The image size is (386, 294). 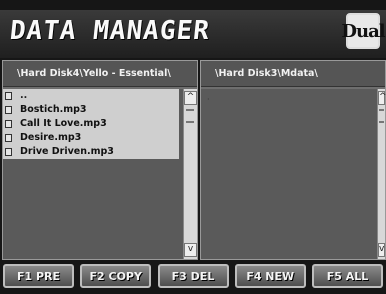 What do you see at coordinates (91, 110) in the screenshot?
I see `list-item: Bostich.mp3` at bounding box center [91, 110].